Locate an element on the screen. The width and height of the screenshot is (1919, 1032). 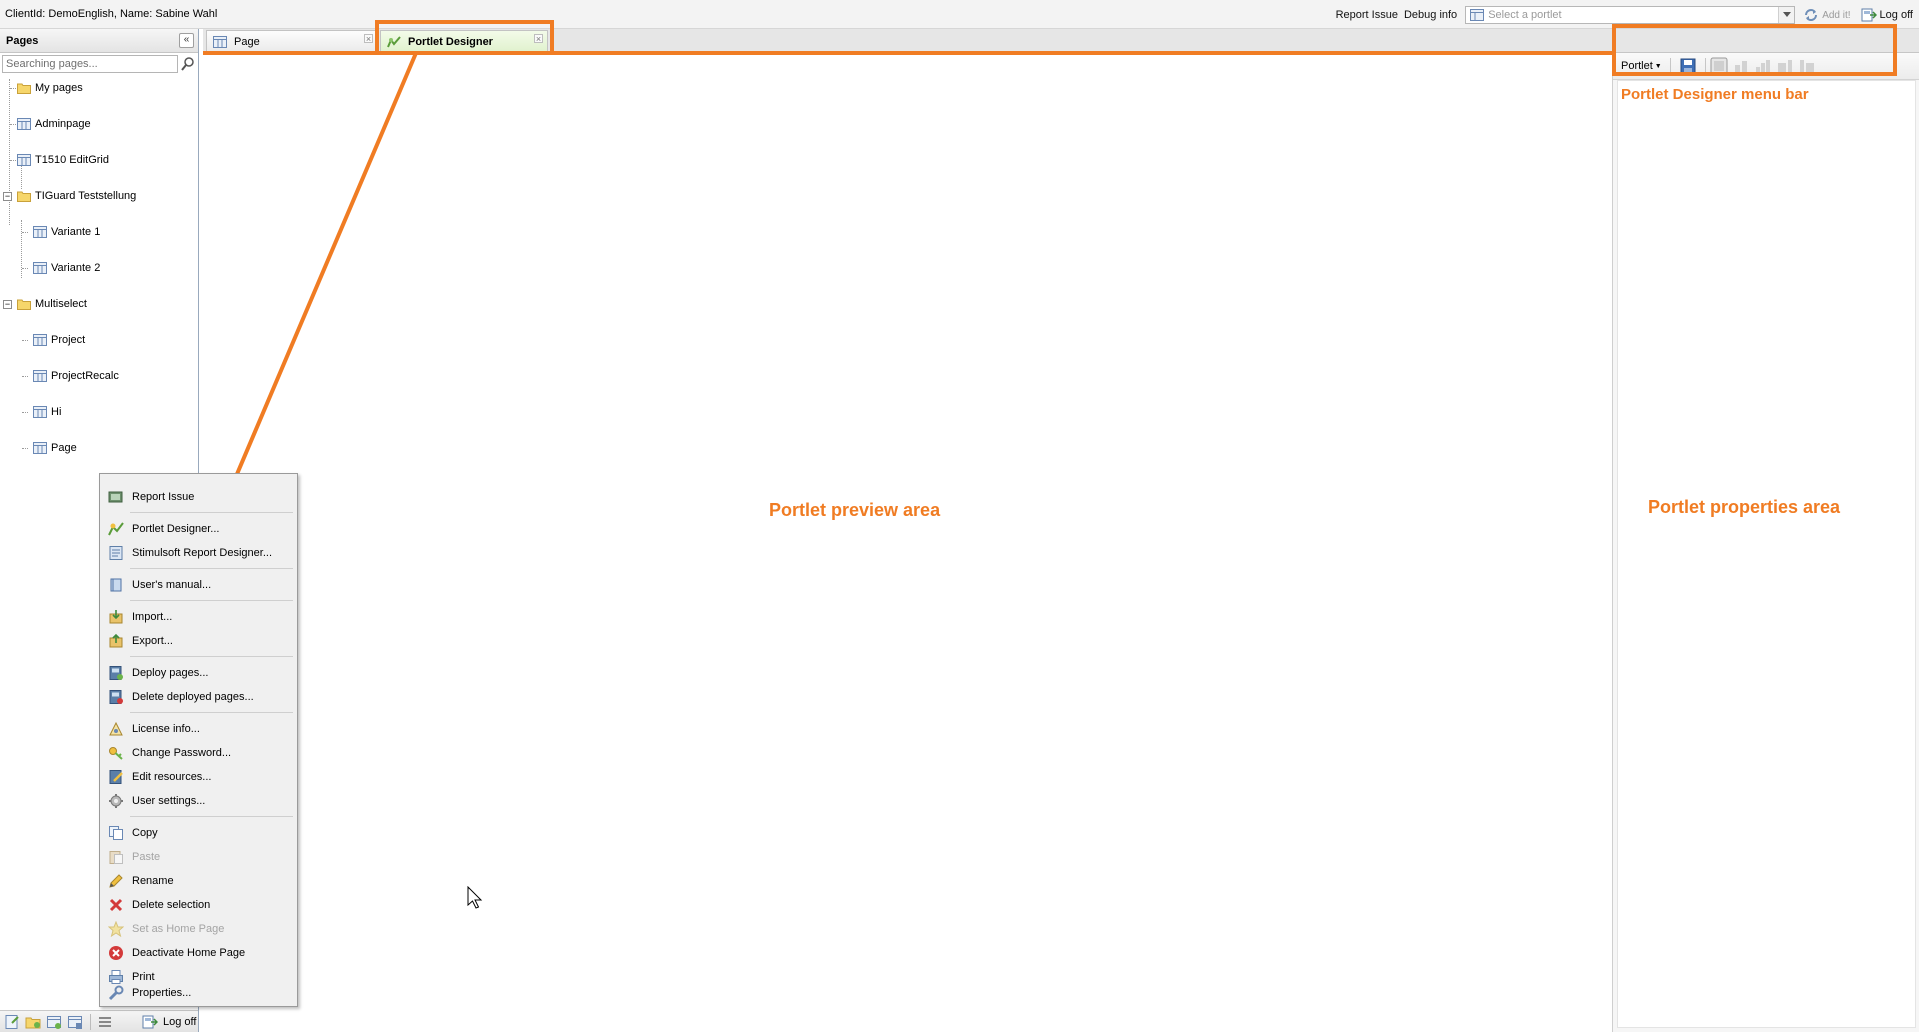
refresh-icon is located at coordinates (1811, 15).